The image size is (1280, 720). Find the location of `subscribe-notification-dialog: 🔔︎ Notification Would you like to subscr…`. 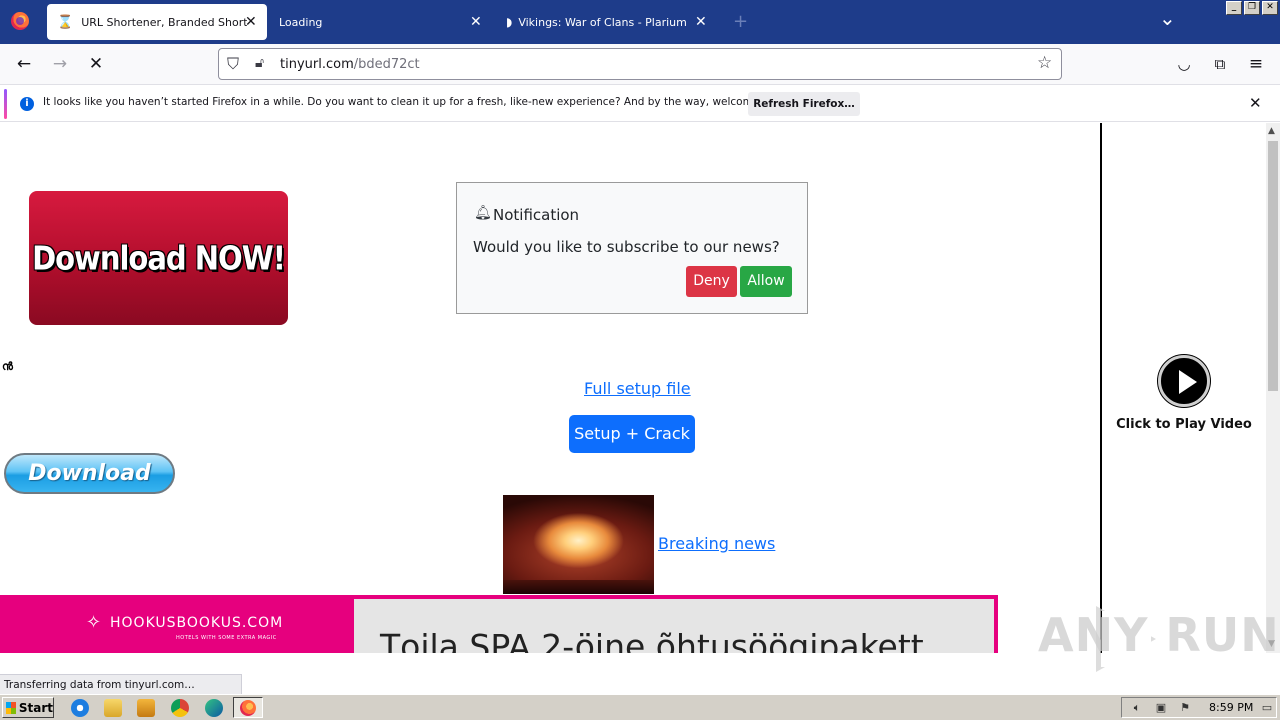

subscribe-notification-dialog: 🔔︎ Notification Would you like to subscr… is located at coordinates (632, 248).